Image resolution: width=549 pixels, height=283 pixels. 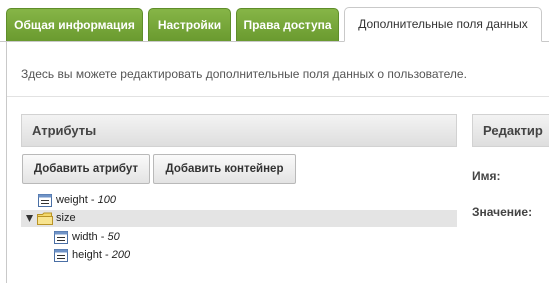 What do you see at coordinates (486, 176) in the screenshot?
I see `name-field-label: Имя:` at bounding box center [486, 176].